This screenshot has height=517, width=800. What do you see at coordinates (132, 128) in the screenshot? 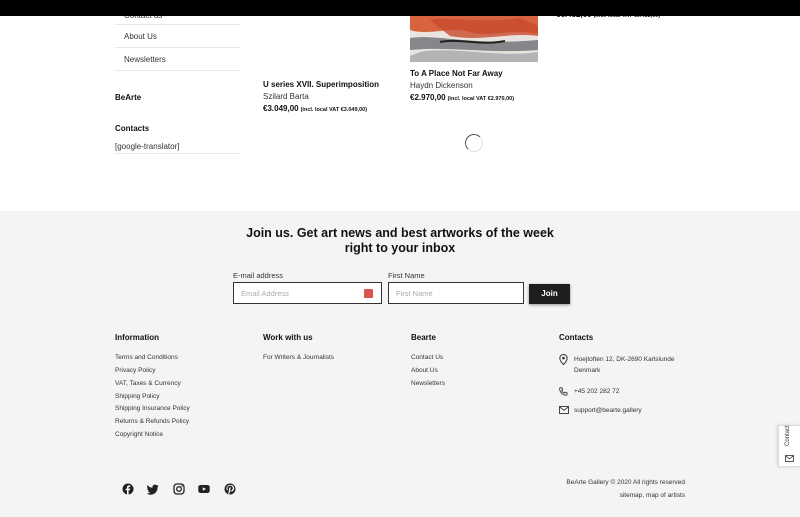
I see `sidebar-heading-contacts: Contacts` at bounding box center [132, 128].